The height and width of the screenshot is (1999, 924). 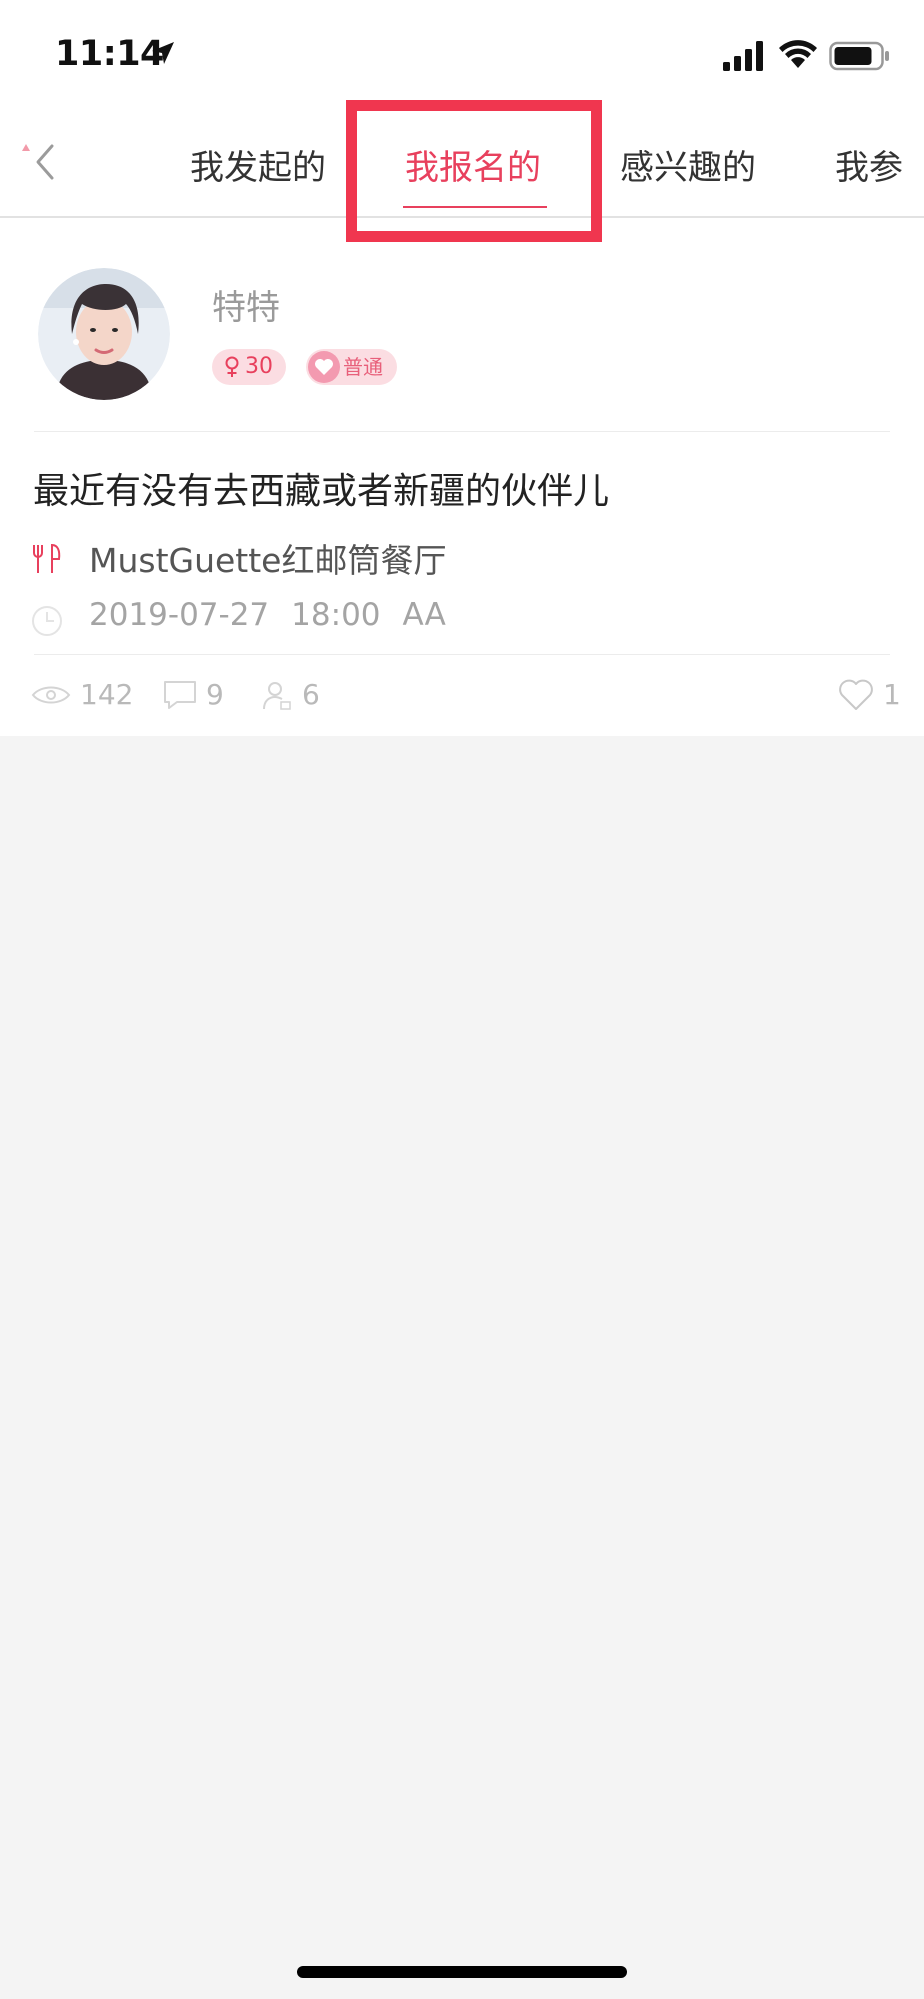 What do you see at coordinates (324, 367) in the screenshot?
I see `heart-level-icon` at bounding box center [324, 367].